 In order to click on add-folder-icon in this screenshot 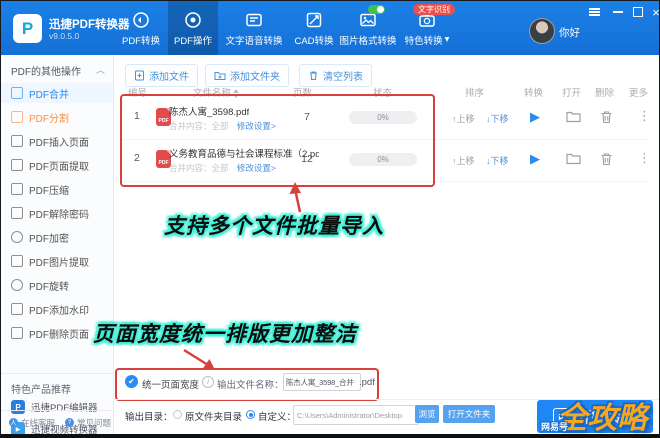, I will do `click(220, 76)`.